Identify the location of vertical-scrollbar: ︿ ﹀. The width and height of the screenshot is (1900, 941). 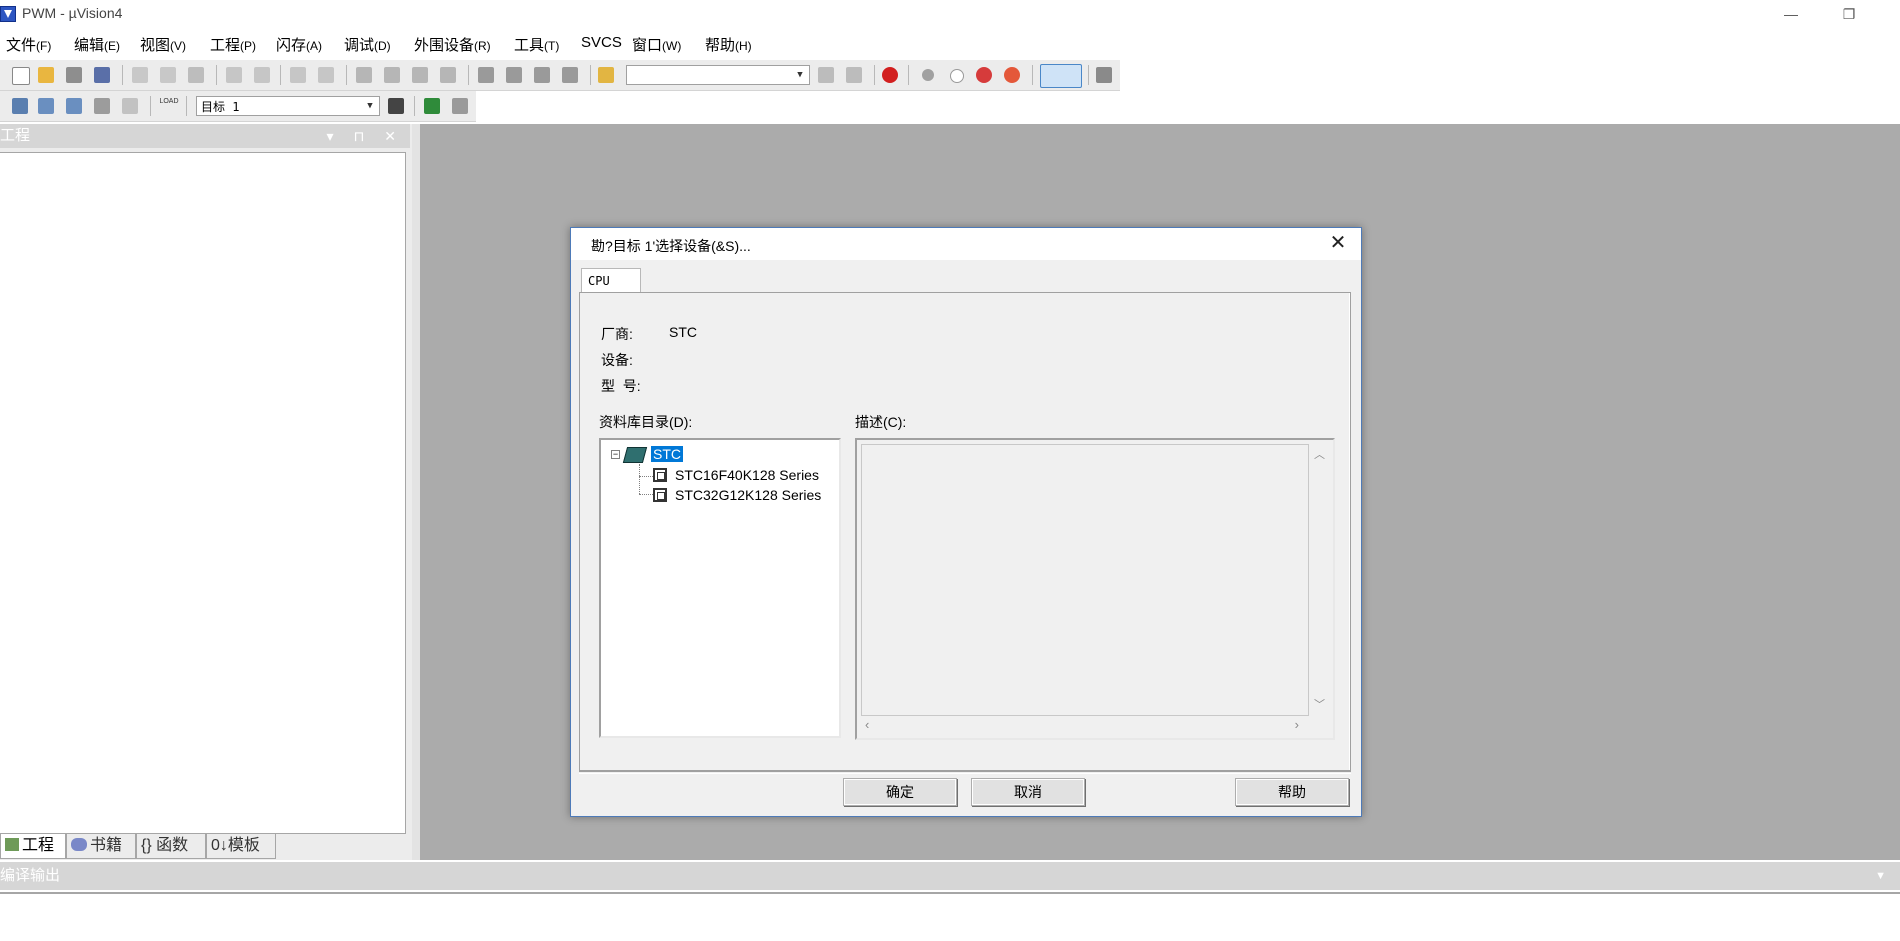
(1320, 579).